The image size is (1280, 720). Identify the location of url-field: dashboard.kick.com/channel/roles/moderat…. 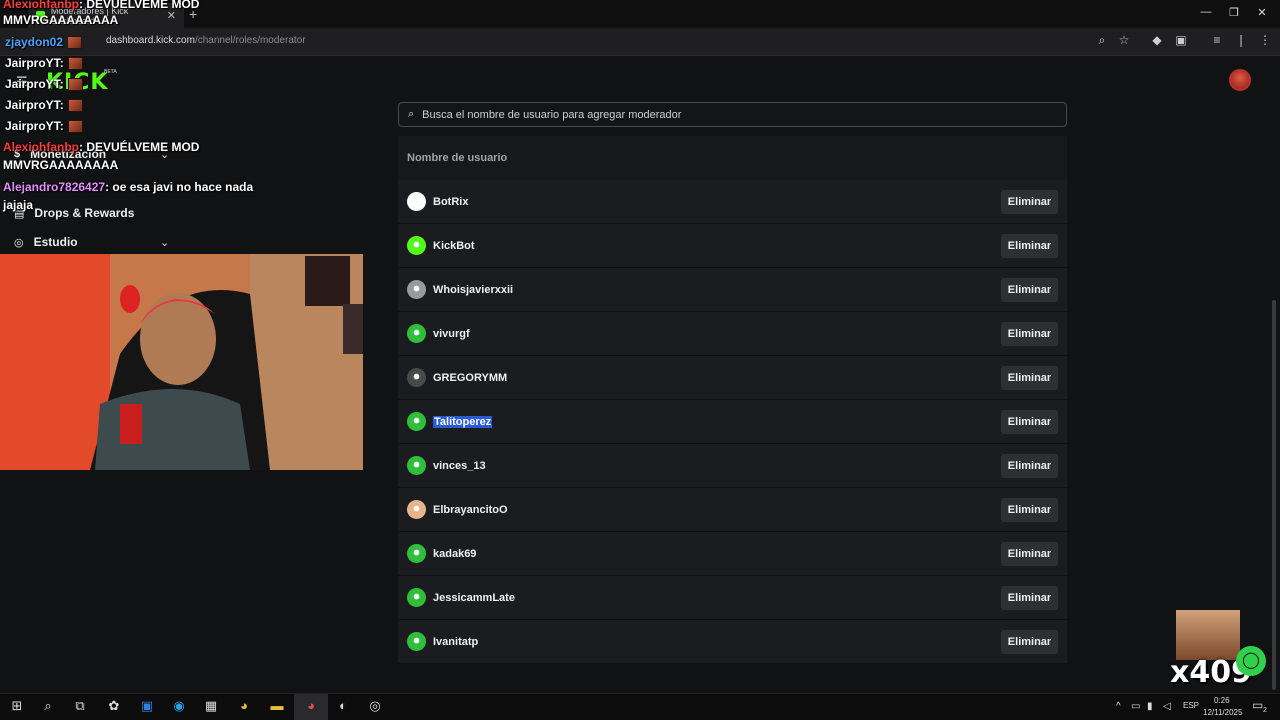
(206, 40).